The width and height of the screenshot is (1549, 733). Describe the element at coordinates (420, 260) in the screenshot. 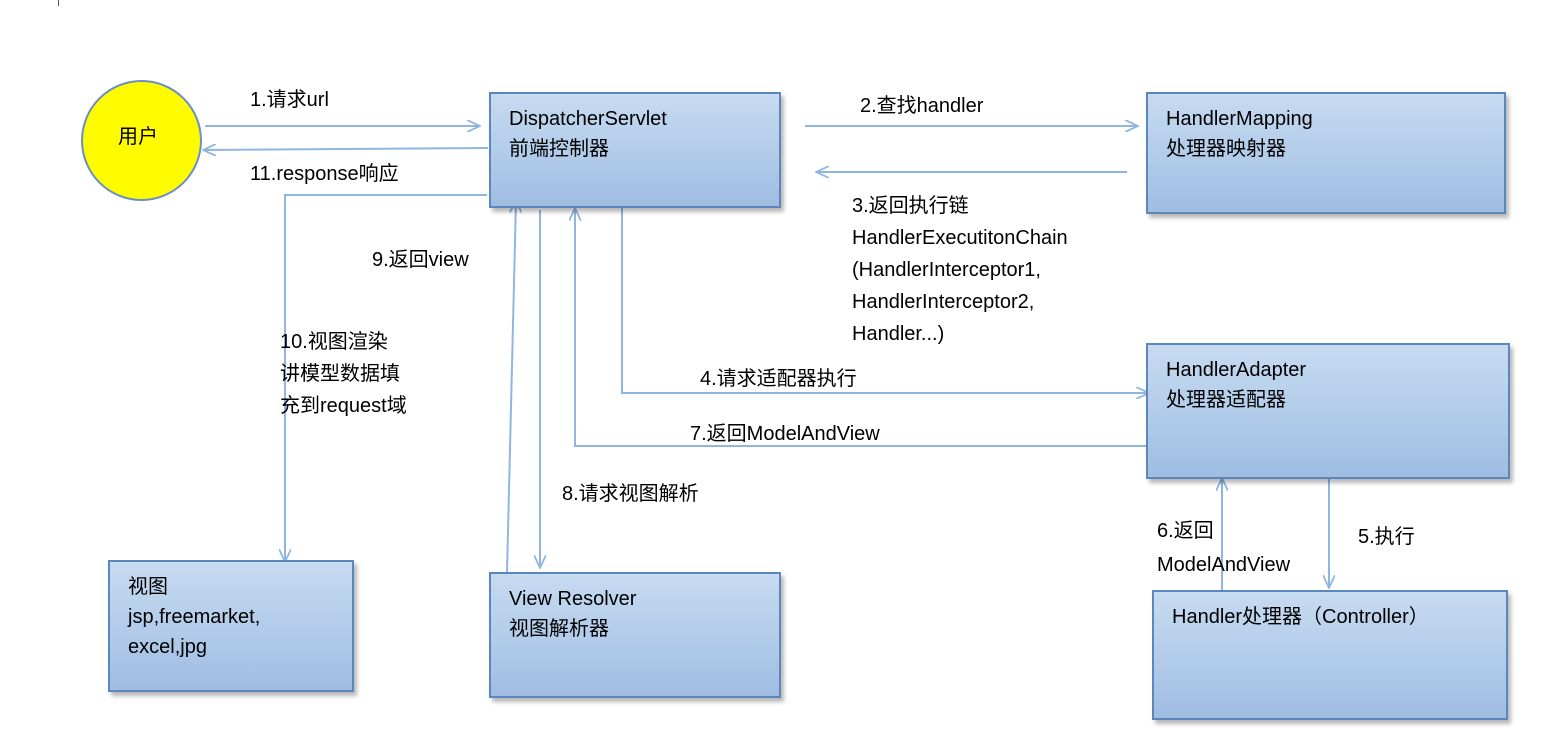

I see `label-step-9: 9.返回view` at that location.